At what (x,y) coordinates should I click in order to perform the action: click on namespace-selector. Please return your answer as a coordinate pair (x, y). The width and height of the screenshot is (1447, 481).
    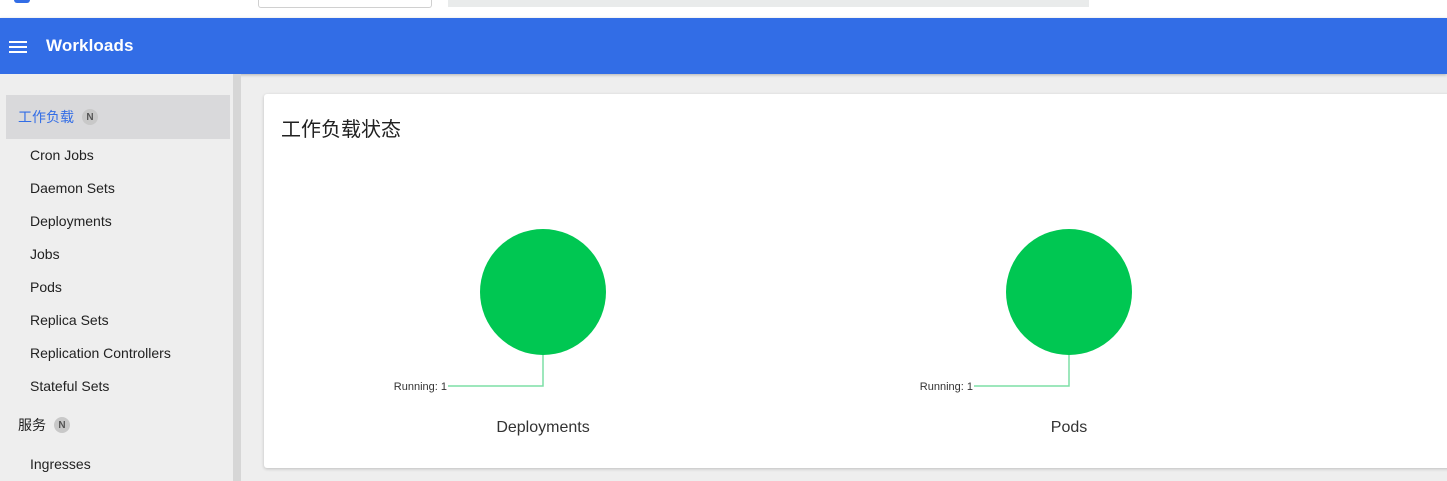
    Looking at the image, I should click on (345, 4).